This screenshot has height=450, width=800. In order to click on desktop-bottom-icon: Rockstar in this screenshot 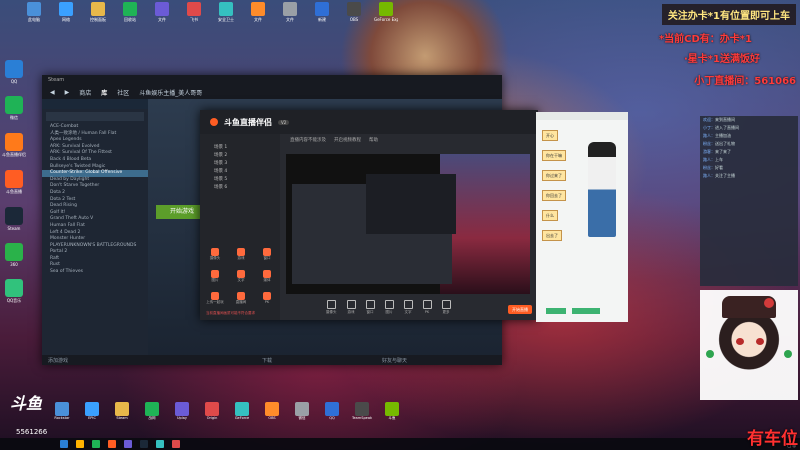, I will do `click(62, 411)`.